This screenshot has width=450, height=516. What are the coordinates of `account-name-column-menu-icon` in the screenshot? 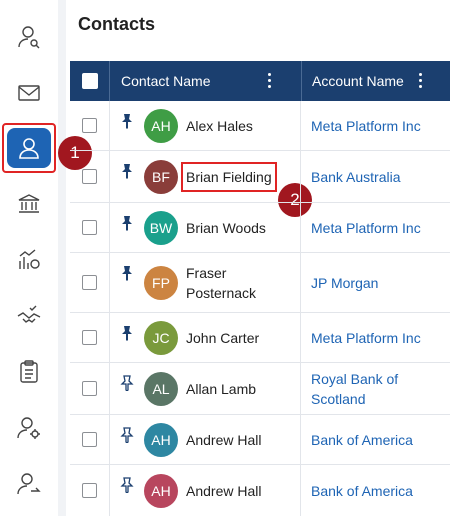 It's located at (421, 82).